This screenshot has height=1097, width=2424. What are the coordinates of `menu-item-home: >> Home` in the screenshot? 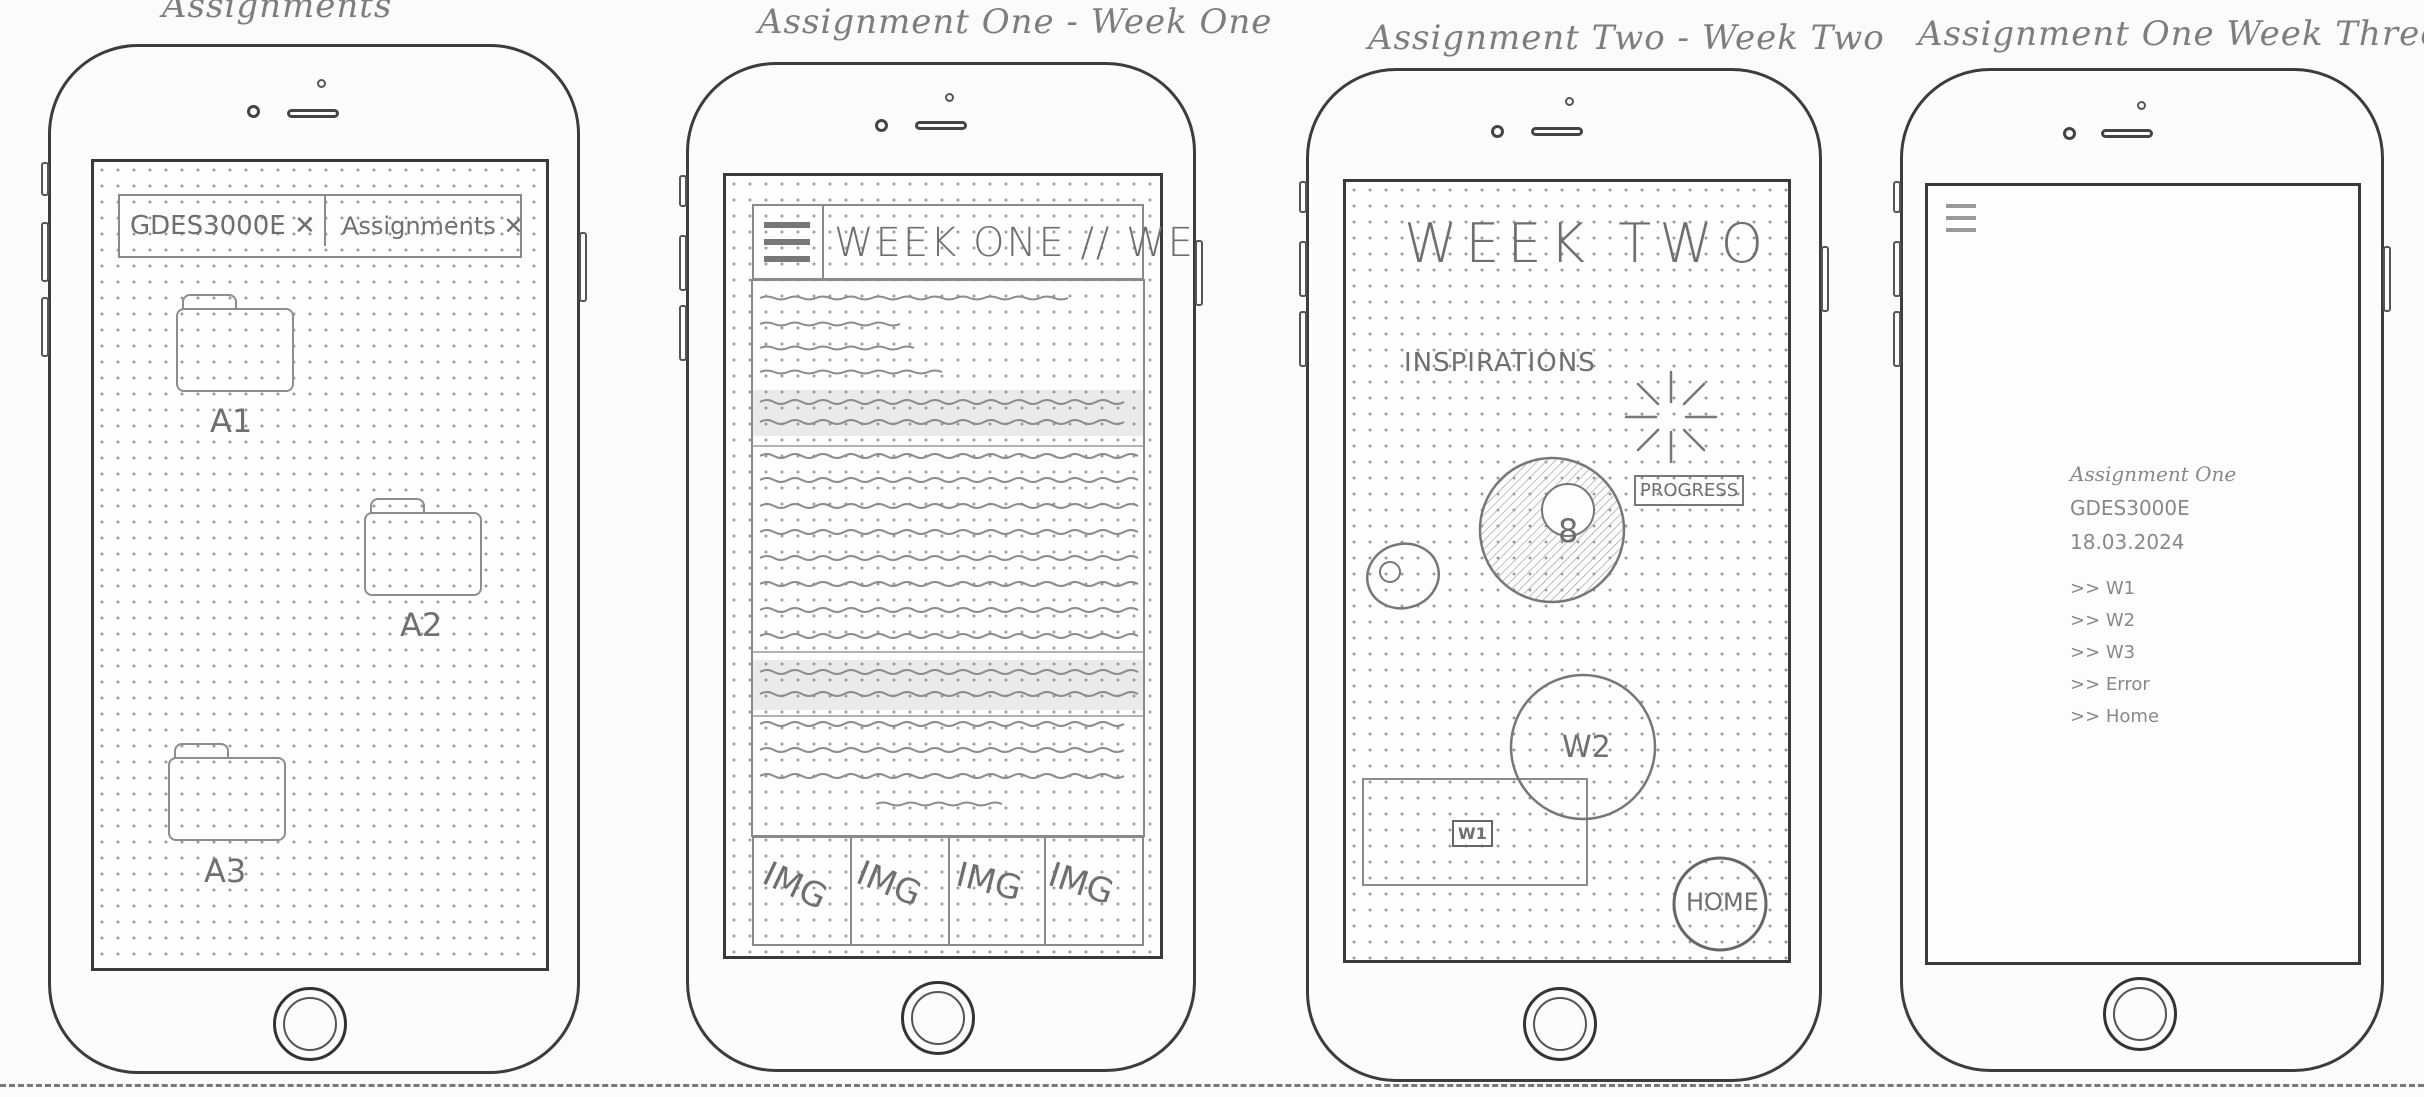 It's located at (2114, 716).